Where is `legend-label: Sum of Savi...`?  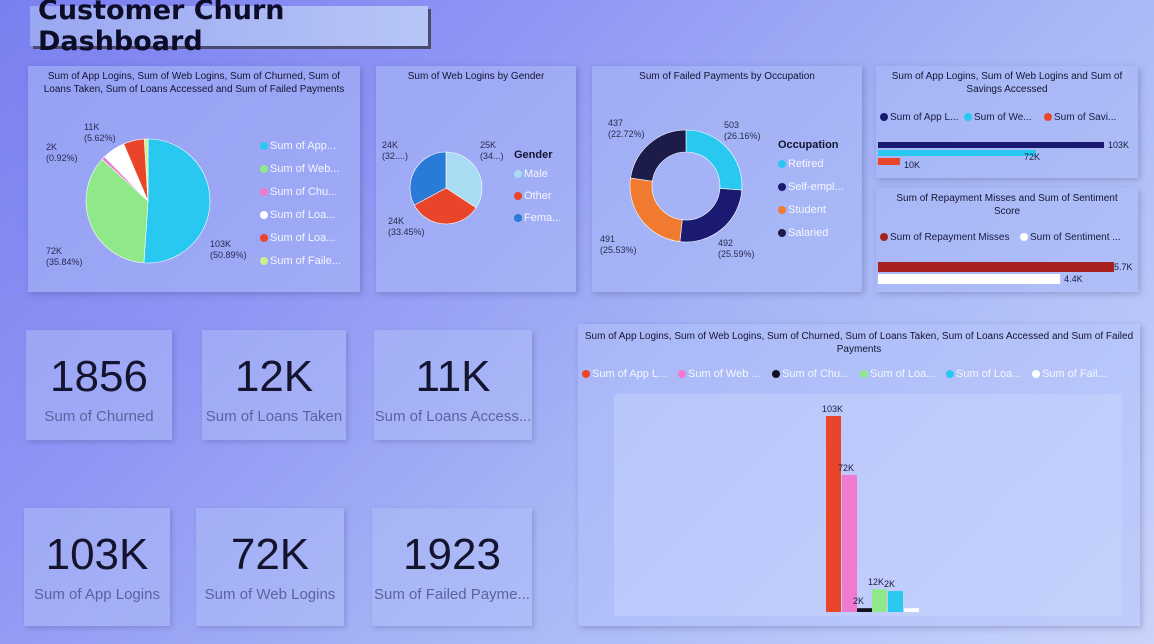 legend-label: Sum of Savi... is located at coordinates (1085, 117).